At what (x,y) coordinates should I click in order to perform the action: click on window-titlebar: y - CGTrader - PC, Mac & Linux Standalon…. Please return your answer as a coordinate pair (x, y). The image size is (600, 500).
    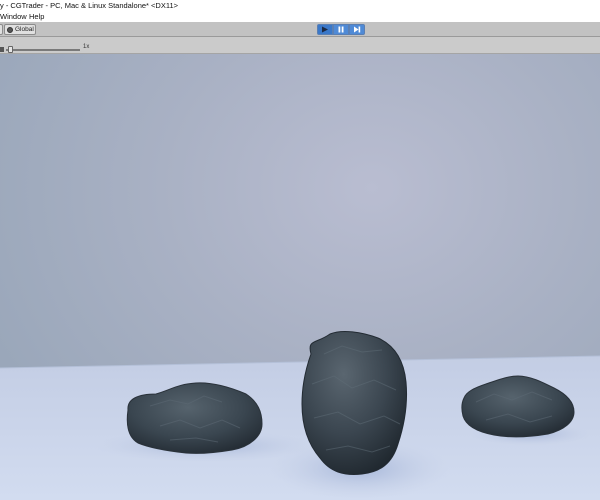
    Looking at the image, I should click on (300, 5).